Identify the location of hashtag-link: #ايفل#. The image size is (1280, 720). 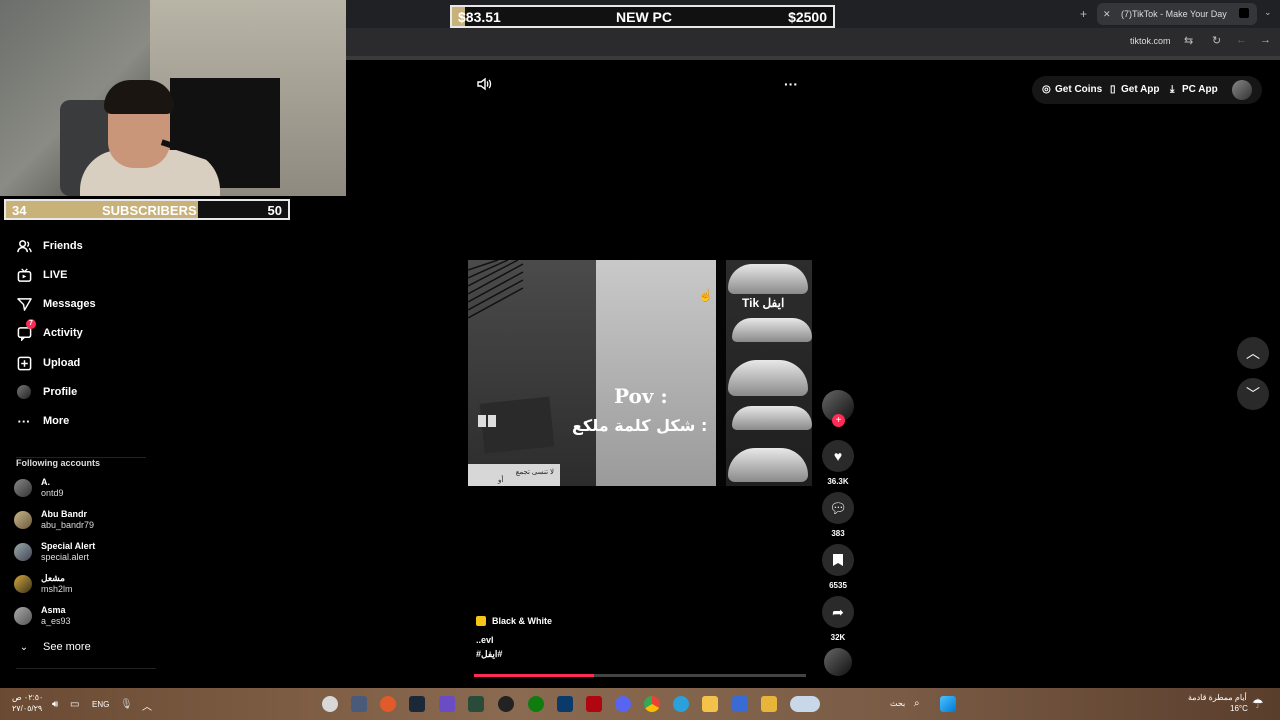
(641, 654).